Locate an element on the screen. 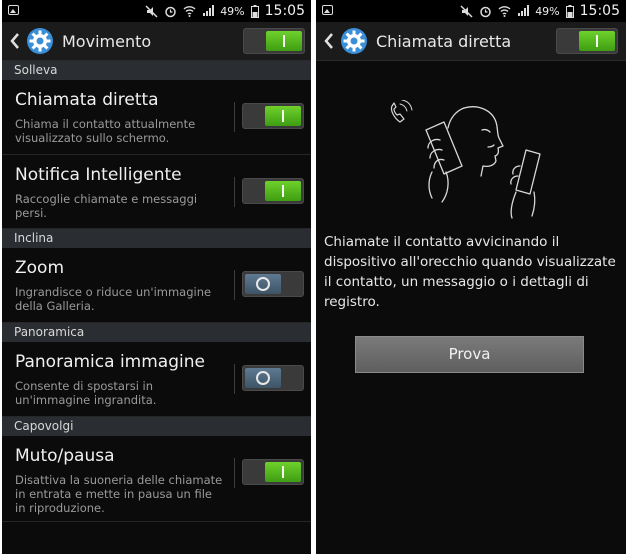 The height and width of the screenshot is (554, 628). toggle-zoom is located at coordinates (273, 284).